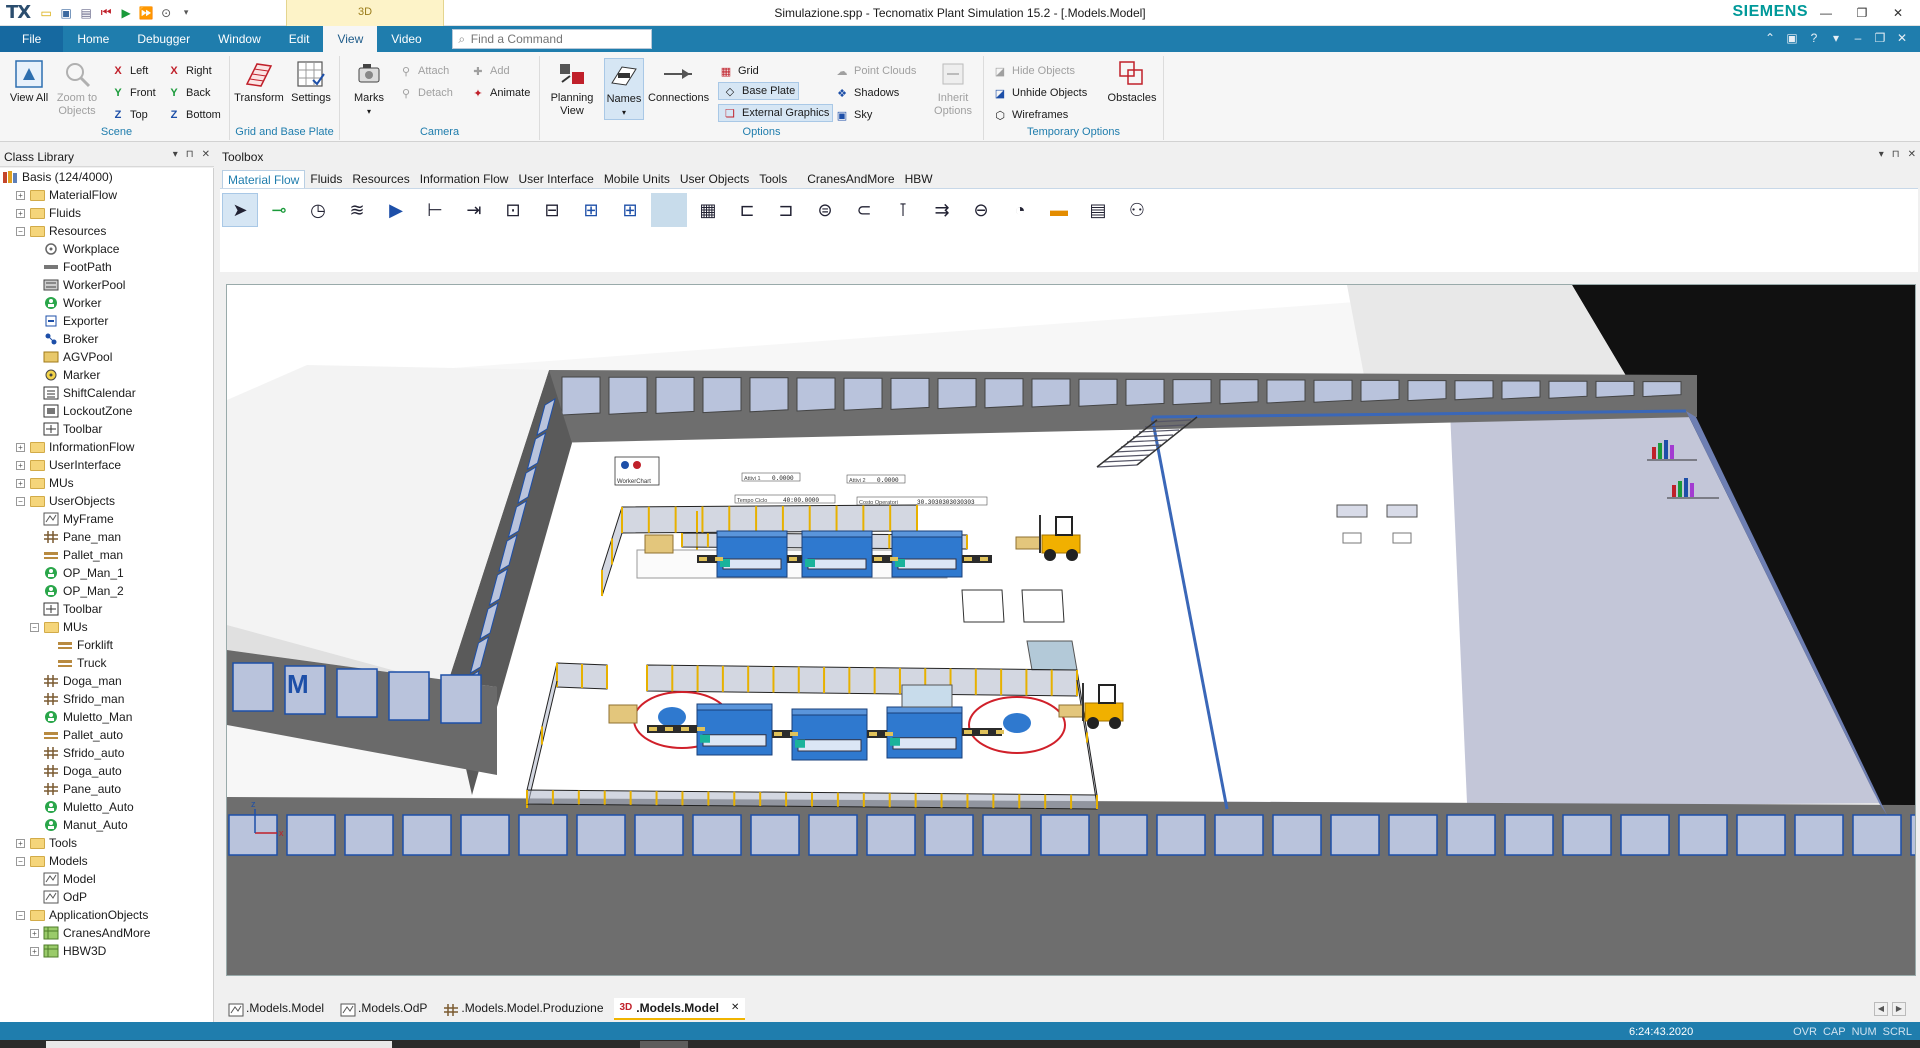 The height and width of the screenshot is (1048, 1920). What do you see at coordinates (1020, 210) in the screenshot?
I see `turnplate-icon: ◔` at bounding box center [1020, 210].